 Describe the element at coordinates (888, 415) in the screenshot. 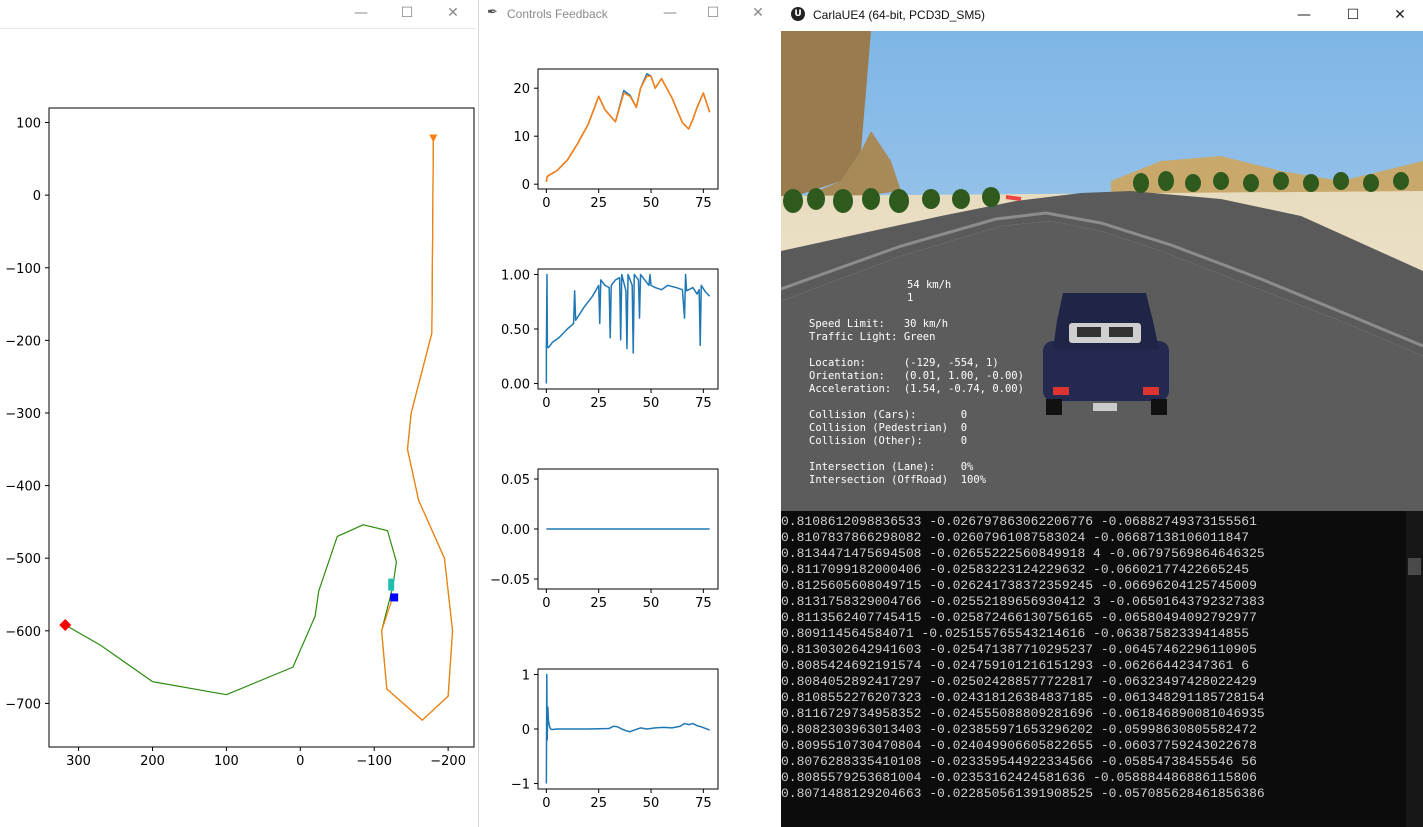

I see `hud-collision-cars: Collision (Cars): 0` at that location.